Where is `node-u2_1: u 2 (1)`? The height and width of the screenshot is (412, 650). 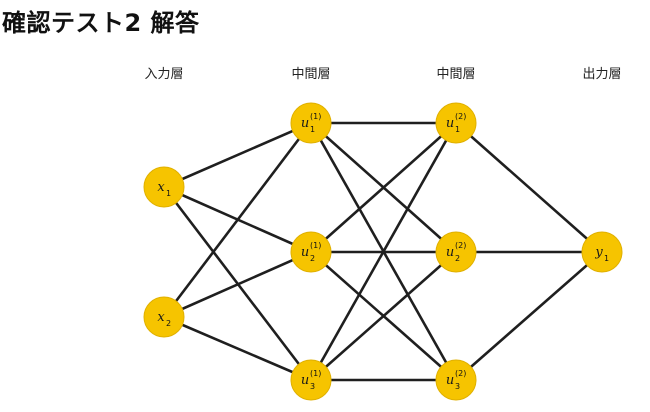 node-u2_1: u 2 (1) is located at coordinates (311, 252).